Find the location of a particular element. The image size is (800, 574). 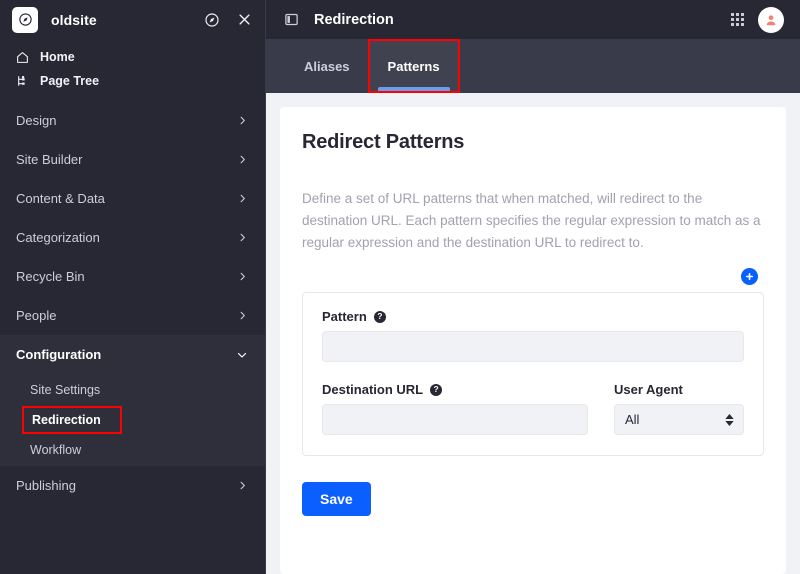

sidebar-item-site-builder-label: Site Builder is located at coordinates (49, 159).